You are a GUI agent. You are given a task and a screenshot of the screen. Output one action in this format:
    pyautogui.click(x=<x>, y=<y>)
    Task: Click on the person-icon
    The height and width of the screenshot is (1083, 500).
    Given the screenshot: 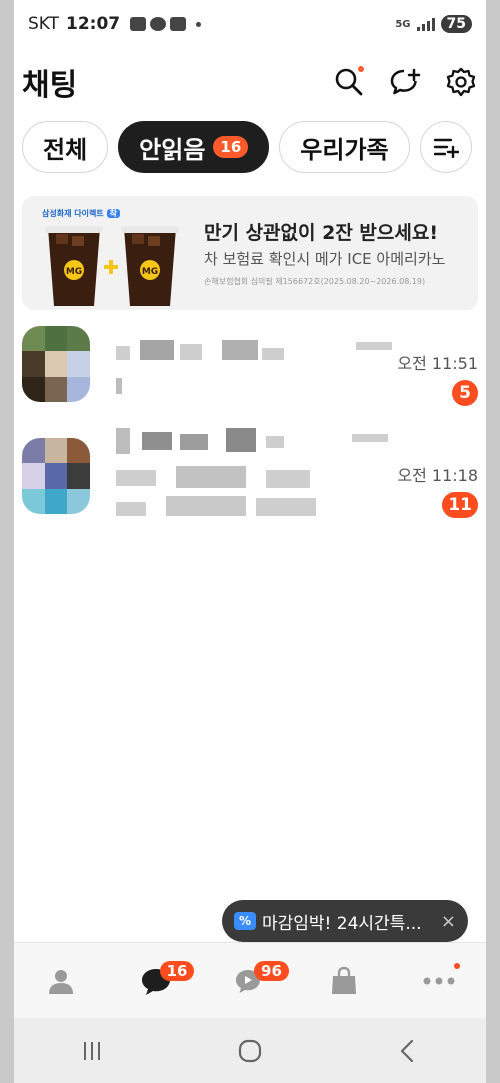 What is the action you would take?
    pyautogui.click(x=61, y=981)
    